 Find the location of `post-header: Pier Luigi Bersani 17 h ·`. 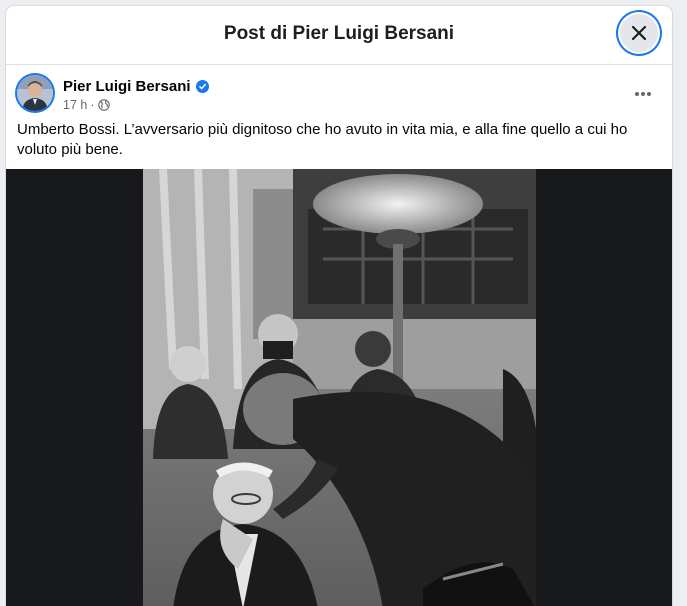

post-header: Pier Luigi Bersani 17 h · is located at coordinates (339, 94).